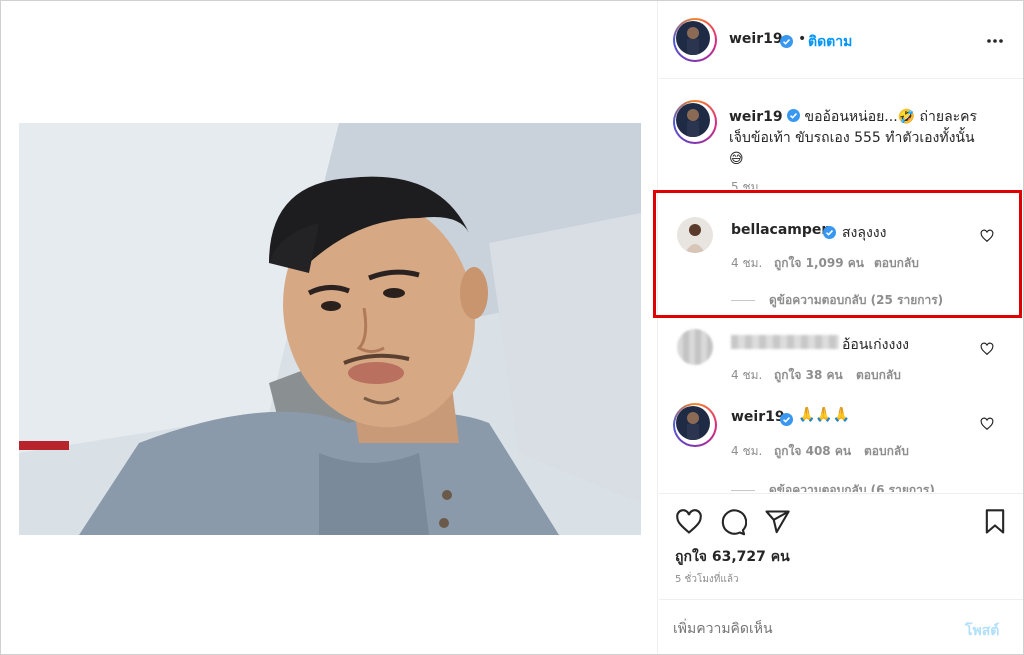  I want to click on view-replies-button: ดูข้อความตอบกลับ (6 รายการ), so click(833, 487).